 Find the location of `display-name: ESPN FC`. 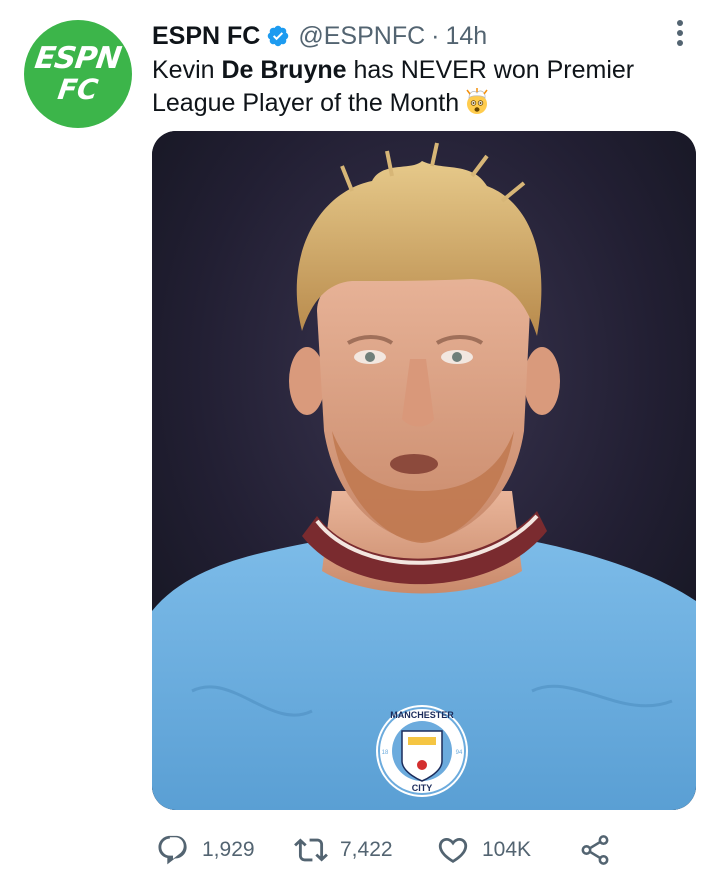

display-name: ESPN FC is located at coordinates (206, 36).